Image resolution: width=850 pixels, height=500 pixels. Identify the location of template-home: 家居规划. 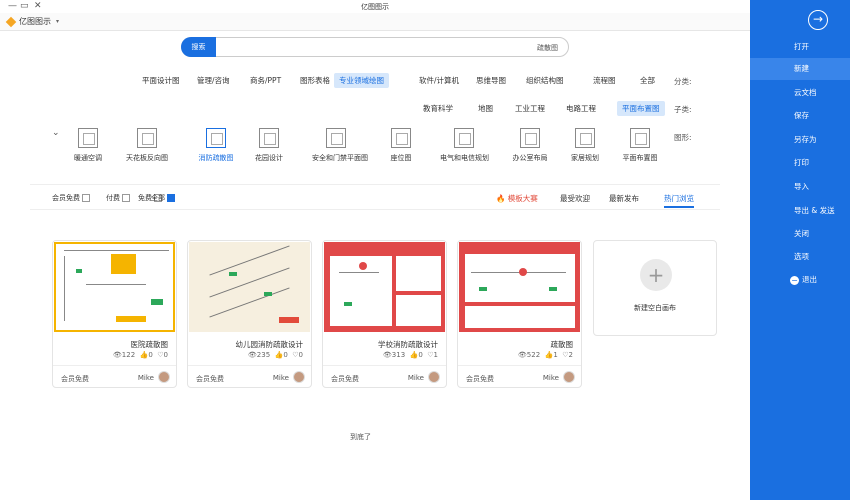
(585, 145).